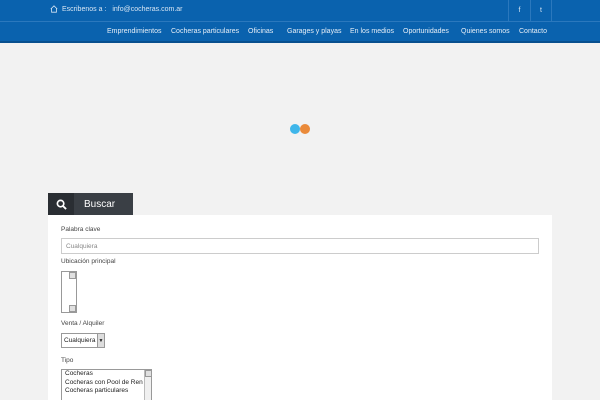 This screenshot has height=400, width=600. What do you see at coordinates (106, 374) in the screenshot?
I see `tipo-option: Cocheras` at bounding box center [106, 374].